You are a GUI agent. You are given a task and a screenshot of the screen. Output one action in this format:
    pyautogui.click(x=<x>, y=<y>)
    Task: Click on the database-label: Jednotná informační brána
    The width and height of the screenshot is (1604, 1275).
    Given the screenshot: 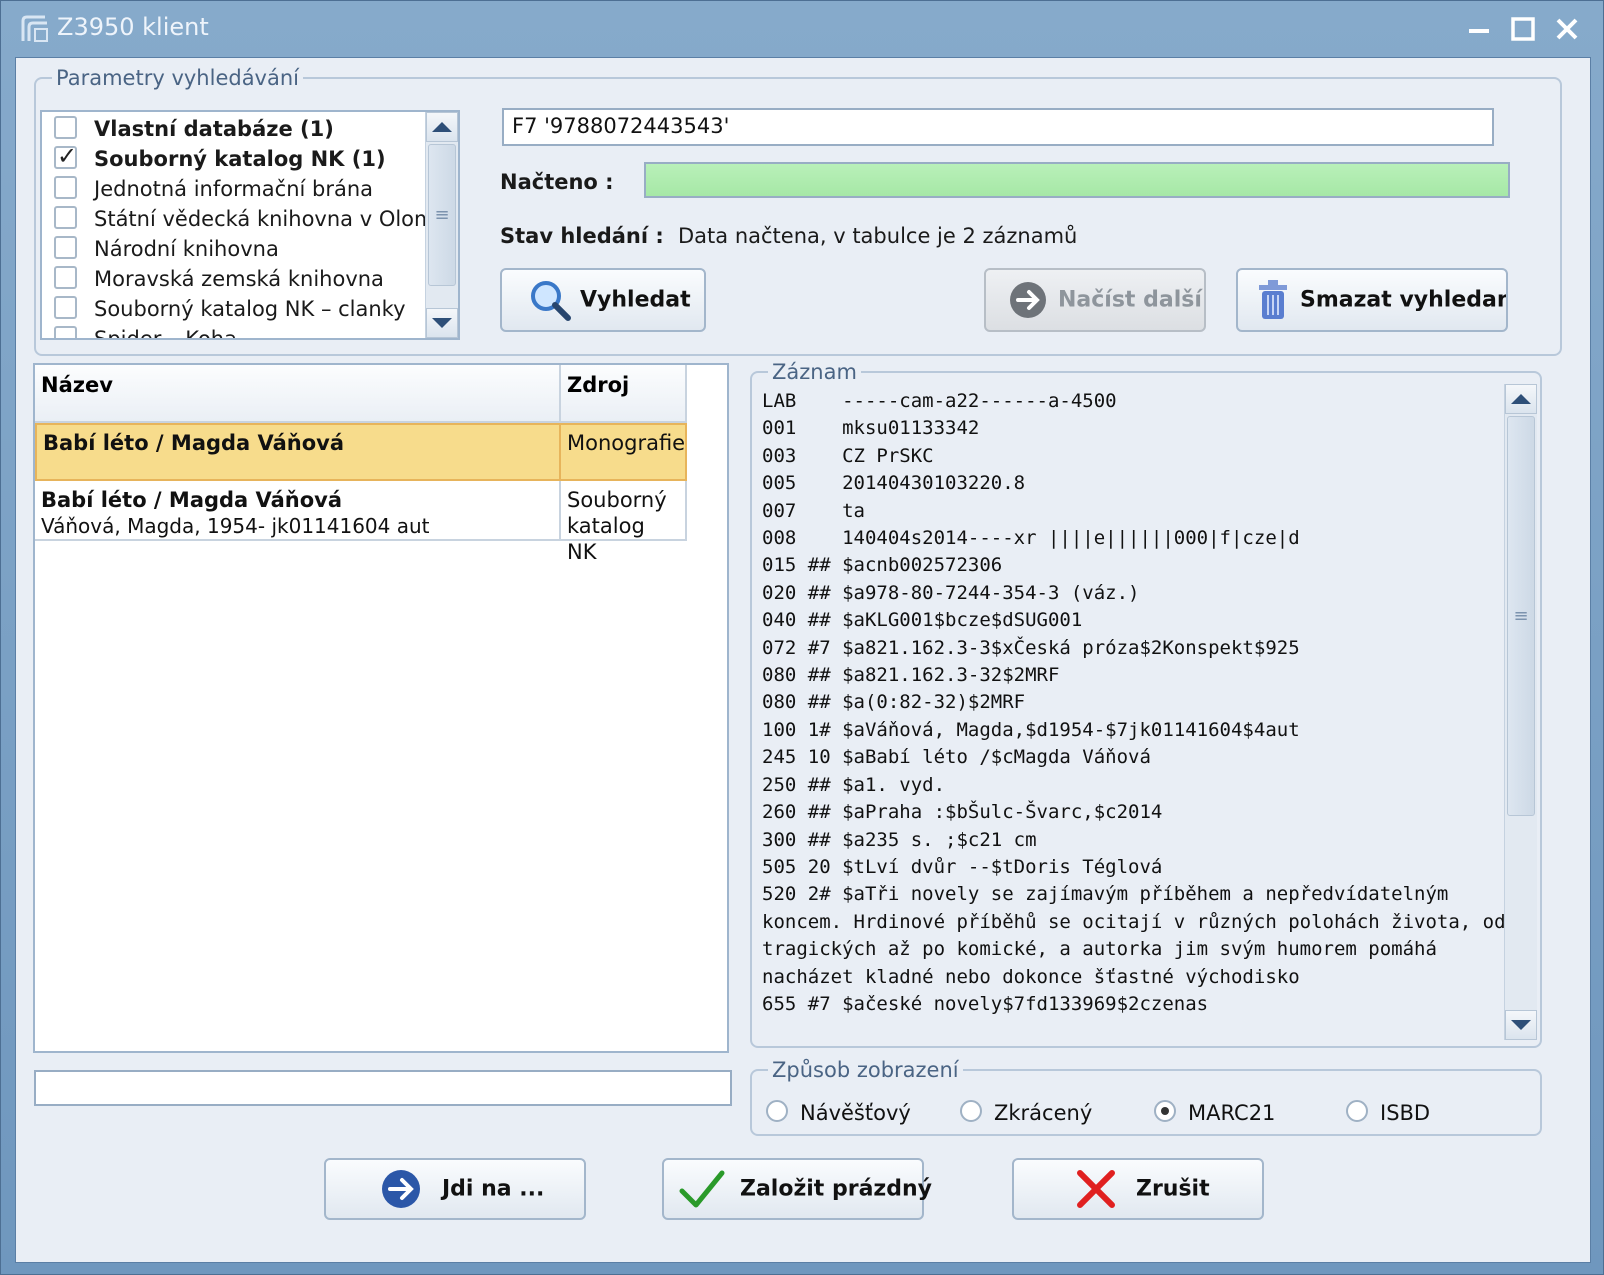 What is the action you would take?
    pyautogui.click(x=234, y=189)
    